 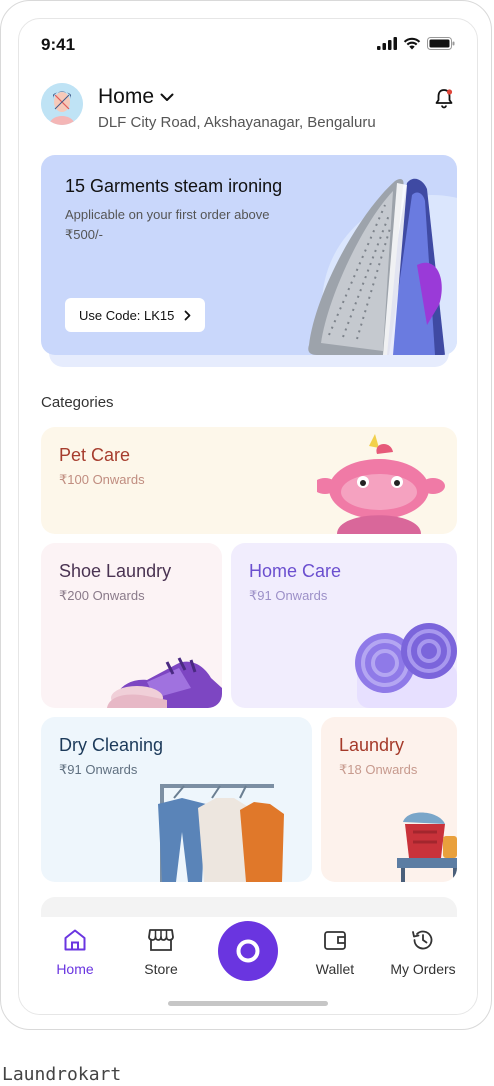 I want to click on category-subtitle: ₹18 Onwards, so click(x=378, y=769).